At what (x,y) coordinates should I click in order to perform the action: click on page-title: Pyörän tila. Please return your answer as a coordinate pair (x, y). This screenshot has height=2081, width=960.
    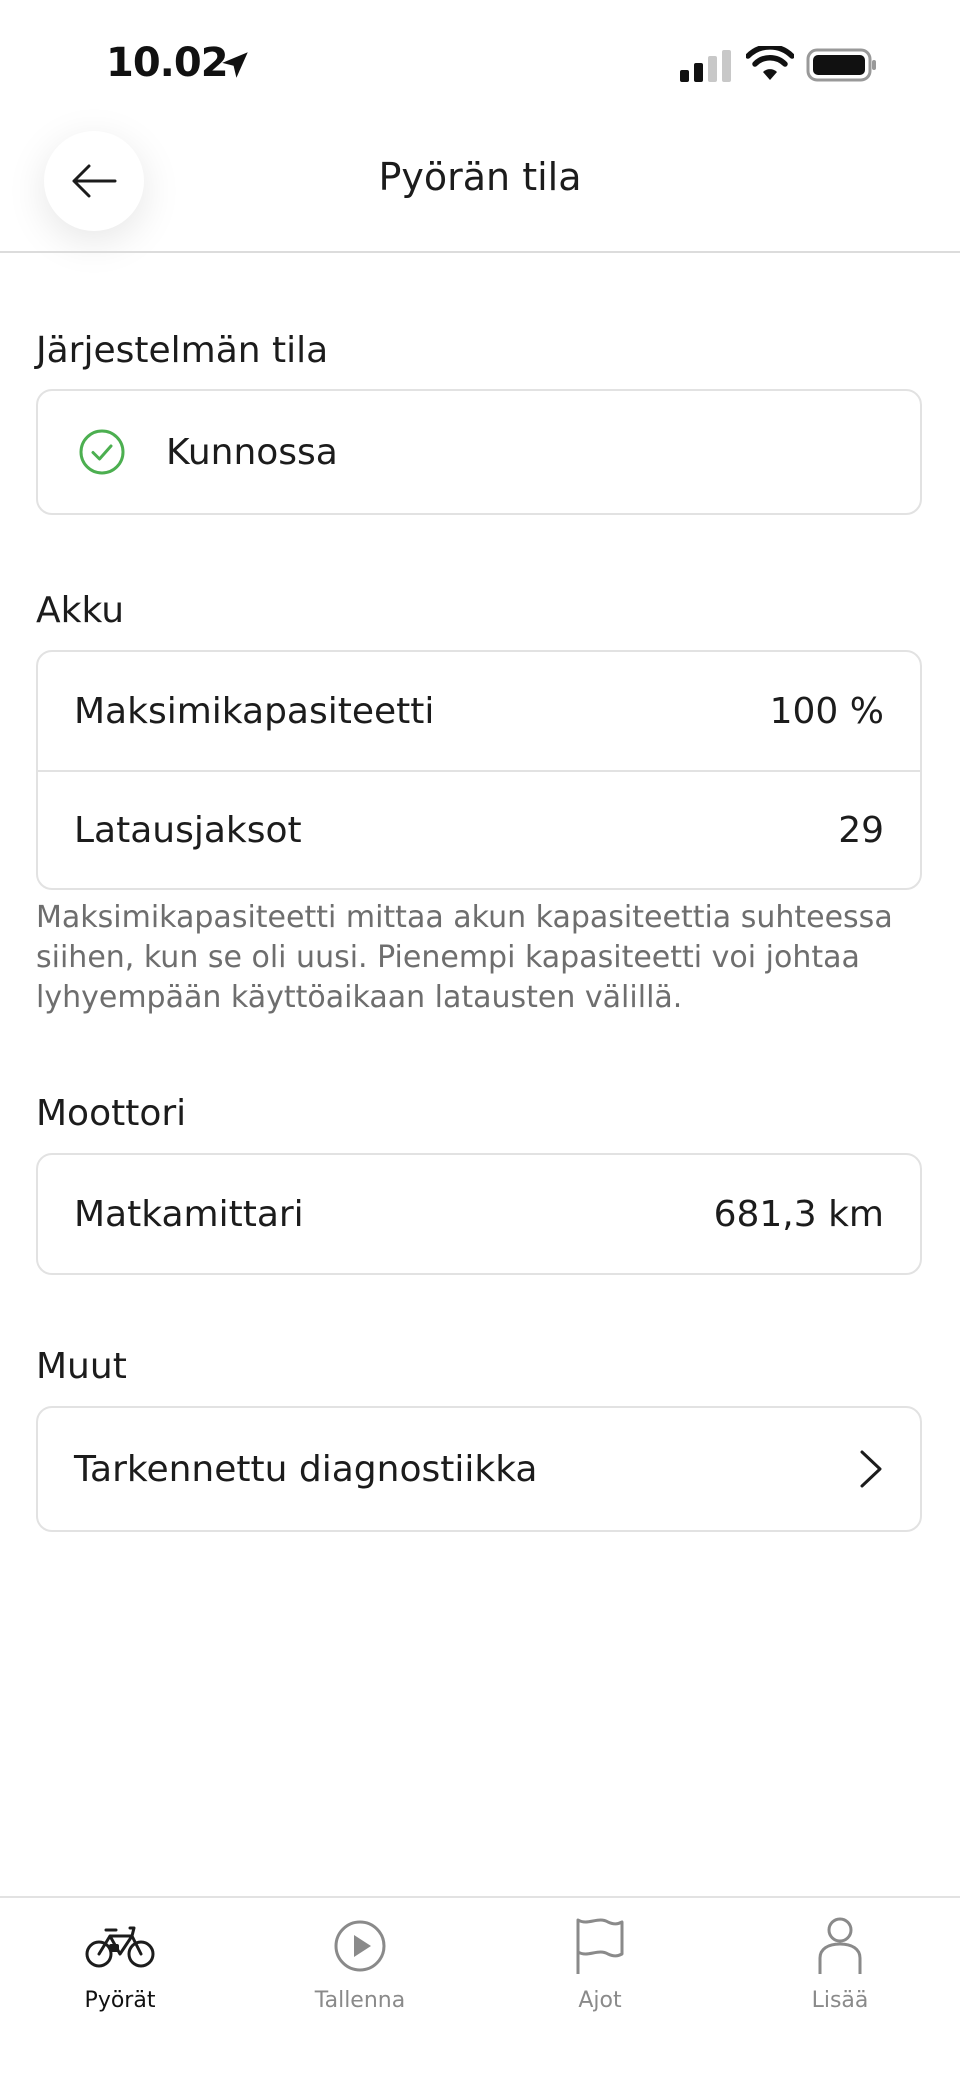
    Looking at the image, I should click on (480, 177).